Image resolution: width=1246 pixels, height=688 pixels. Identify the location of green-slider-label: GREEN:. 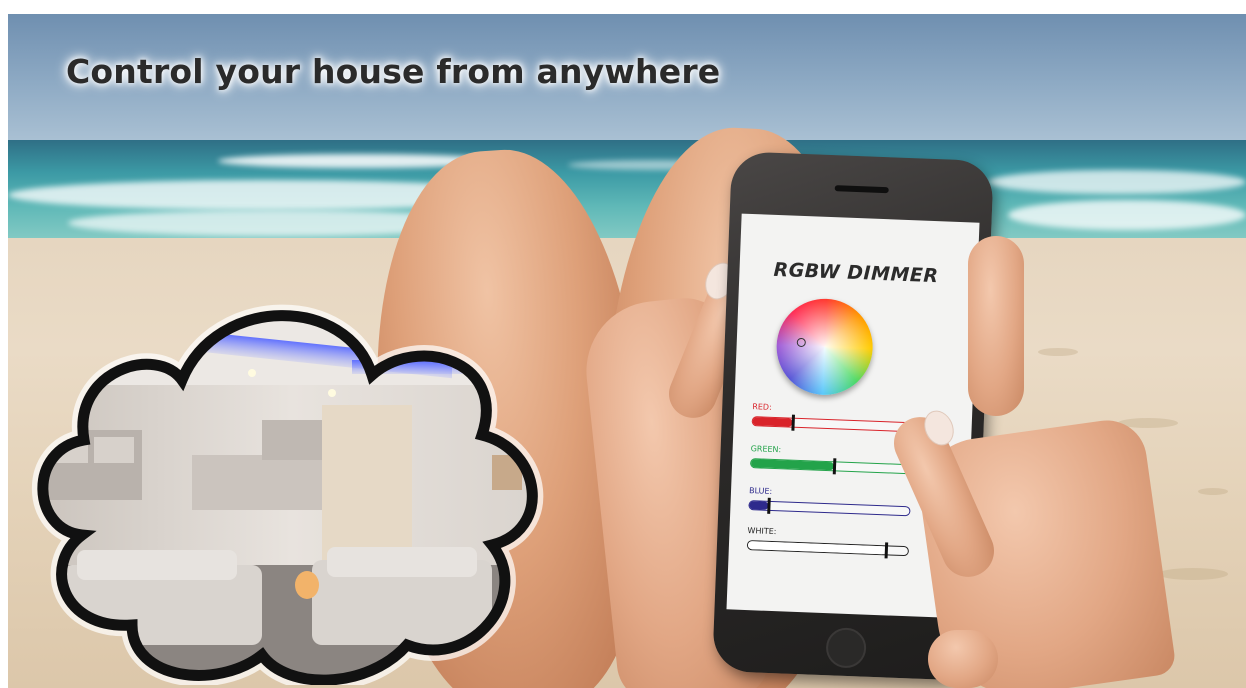
(766, 449).